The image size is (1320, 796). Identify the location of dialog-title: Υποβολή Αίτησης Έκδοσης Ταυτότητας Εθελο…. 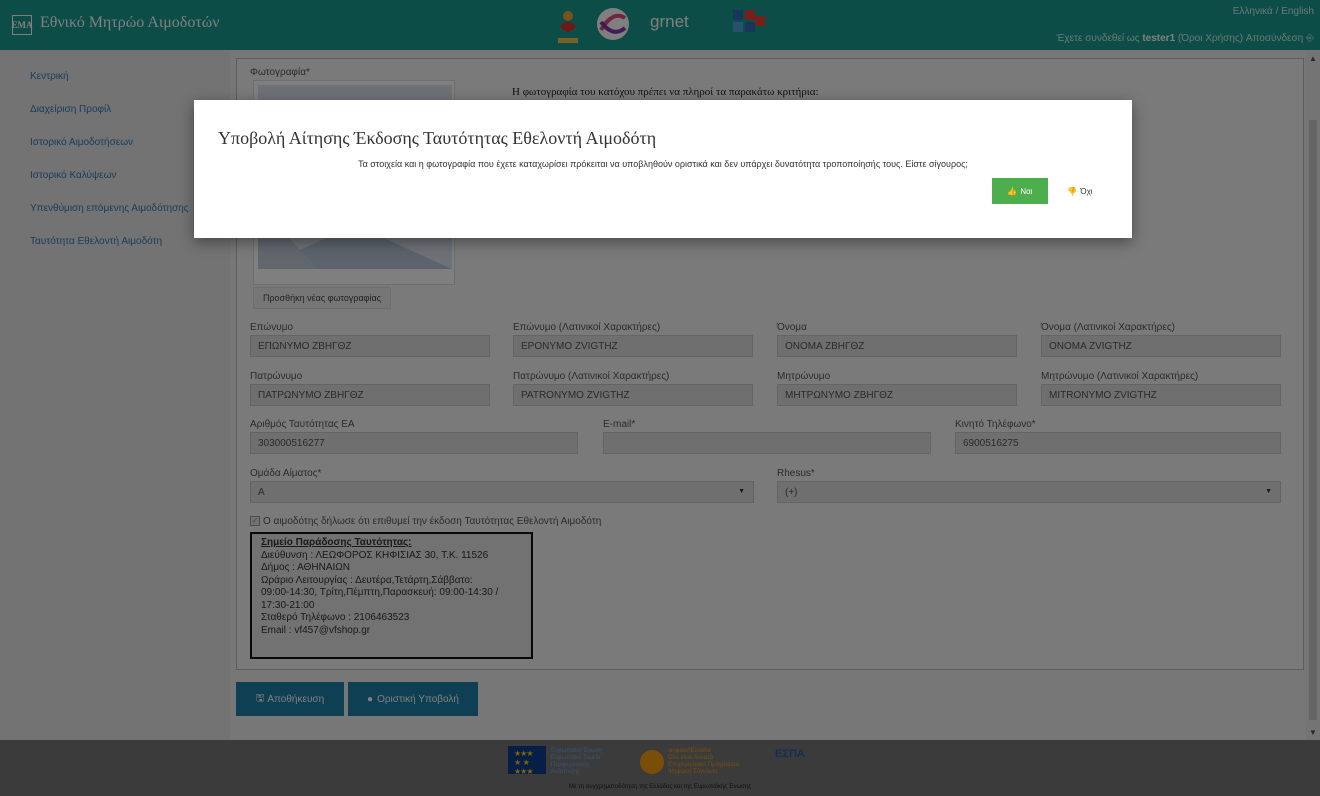
(437, 138).